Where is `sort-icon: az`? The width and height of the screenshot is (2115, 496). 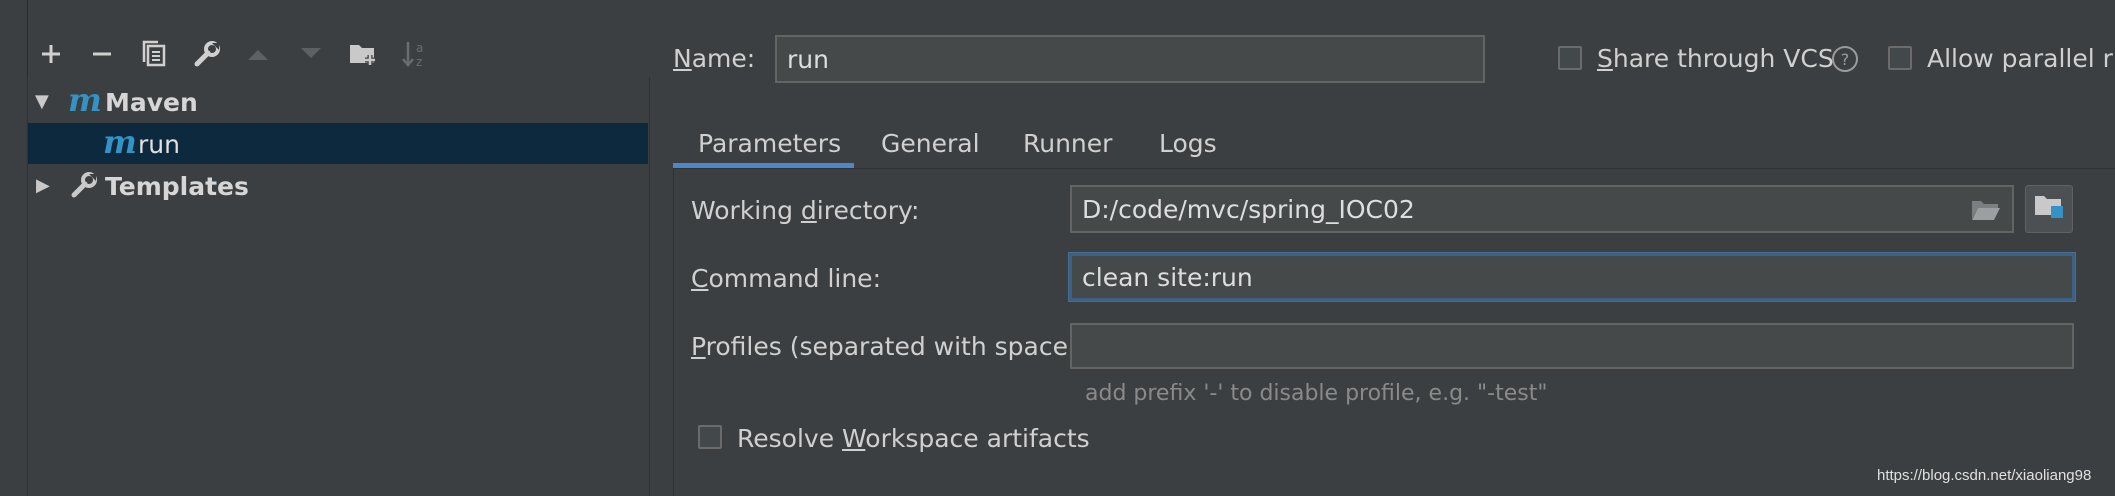 sort-icon: az is located at coordinates (415, 54).